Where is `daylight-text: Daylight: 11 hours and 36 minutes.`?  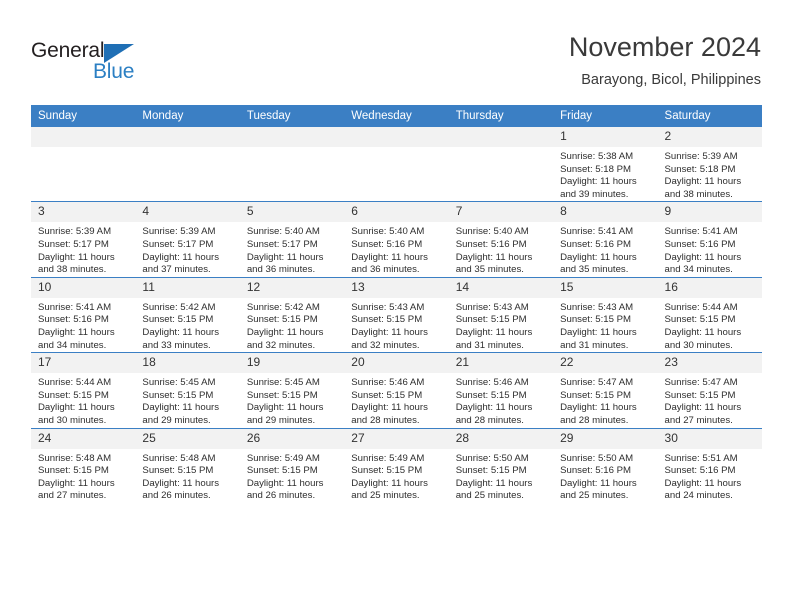
daylight-text: Daylight: 11 hours and 36 minutes. is located at coordinates (285, 263).